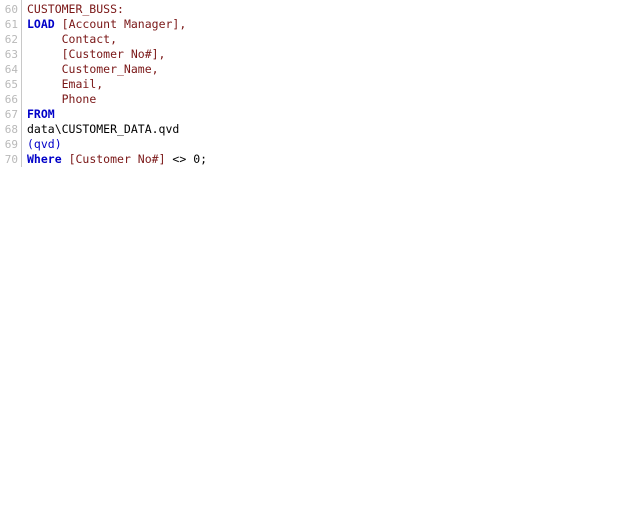 The image size is (640, 512). What do you see at coordinates (82, 84) in the screenshot?
I see `token-field: Email,` at bounding box center [82, 84].